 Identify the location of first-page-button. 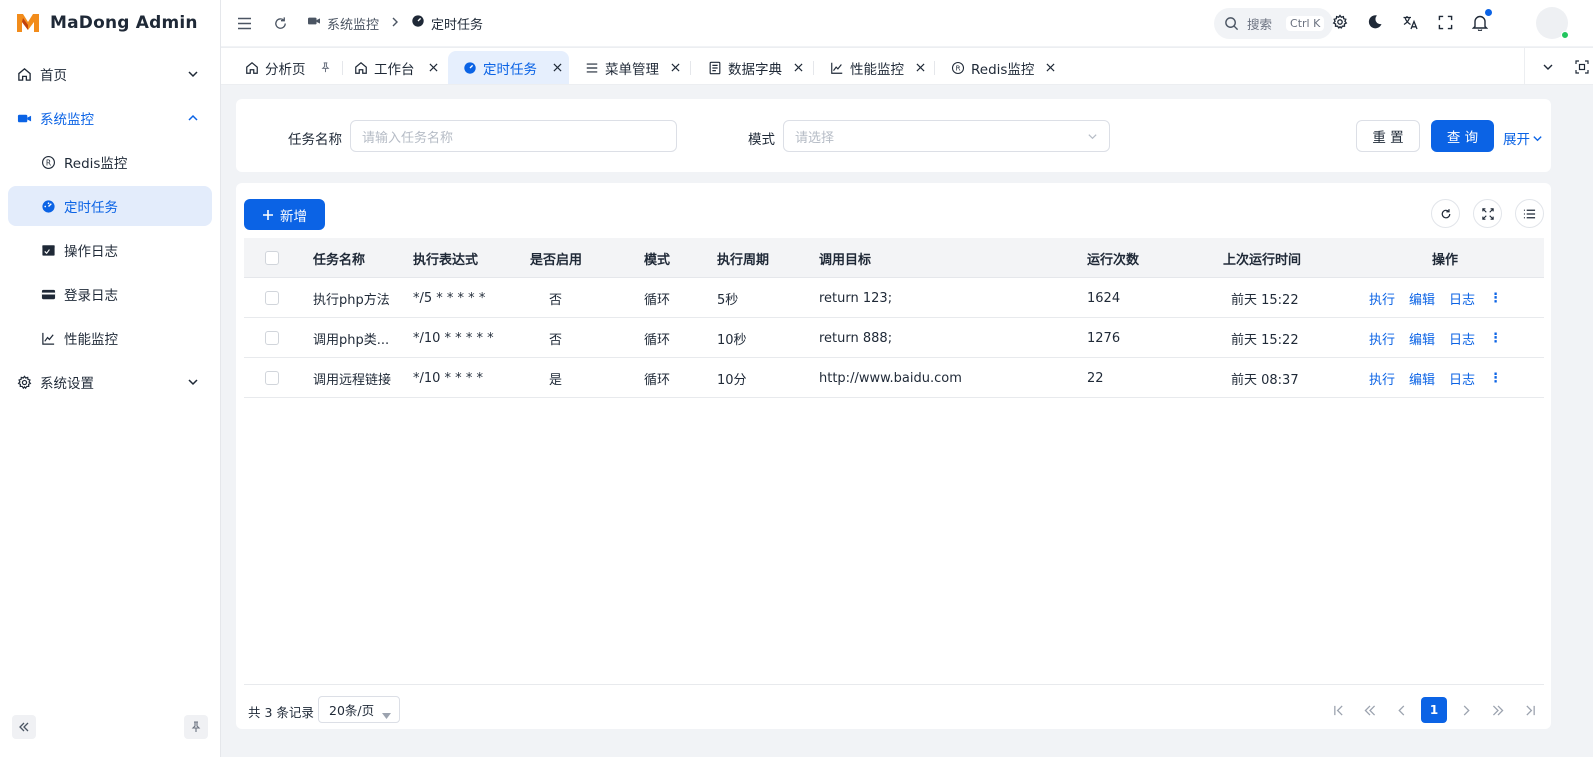
(1338, 710).